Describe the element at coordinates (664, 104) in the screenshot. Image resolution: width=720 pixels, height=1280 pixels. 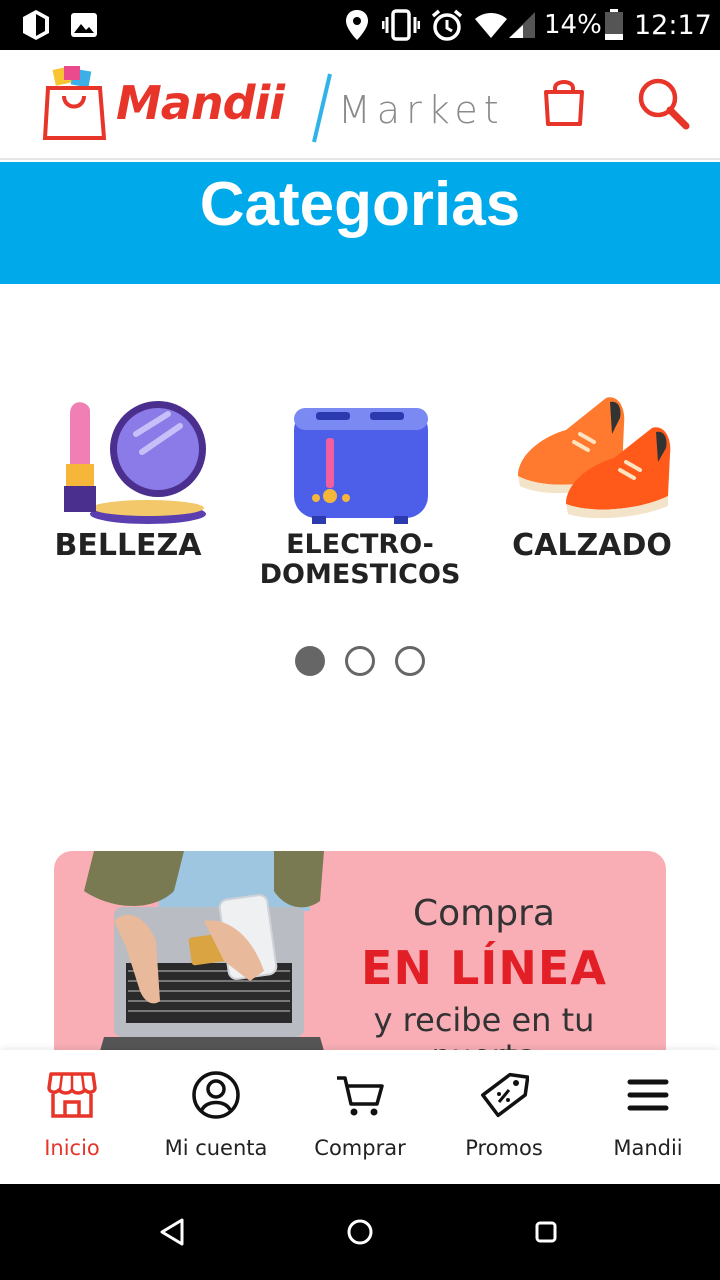
I see `search-icon` at that location.